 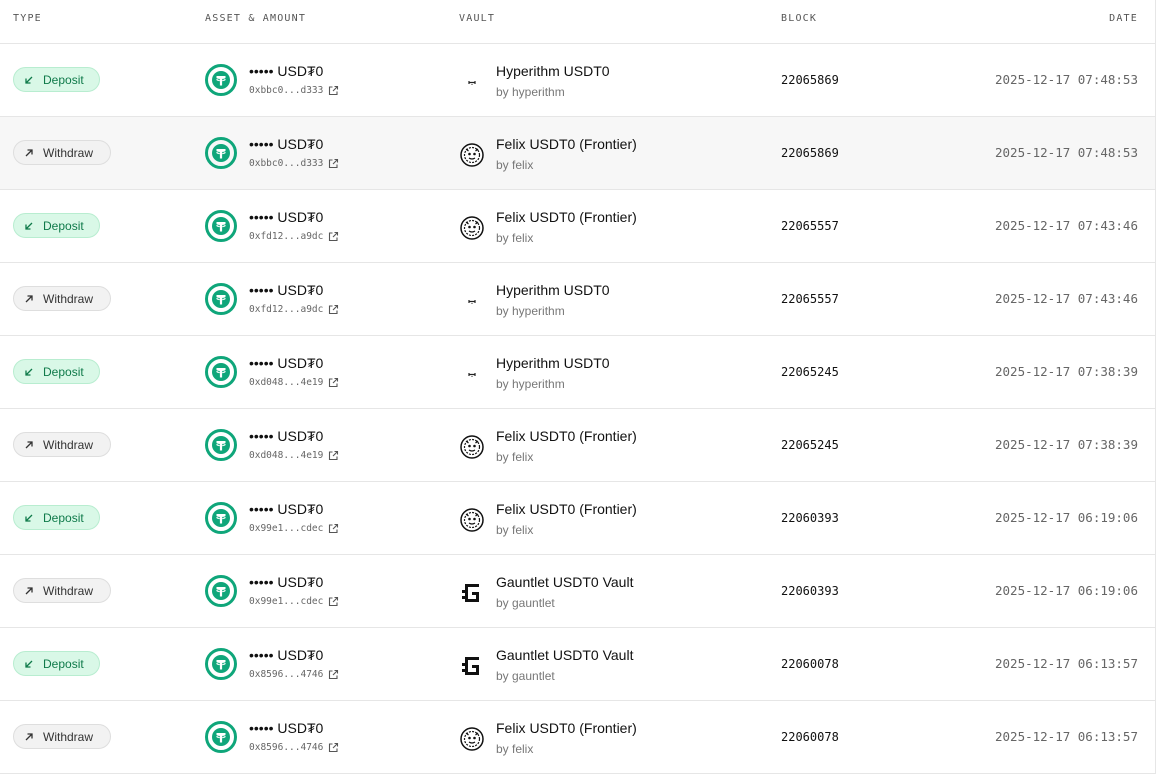 What do you see at coordinates (27, 18) in the screenshot?
I see `header-type: TYPE` at bounding box center [27, 18].